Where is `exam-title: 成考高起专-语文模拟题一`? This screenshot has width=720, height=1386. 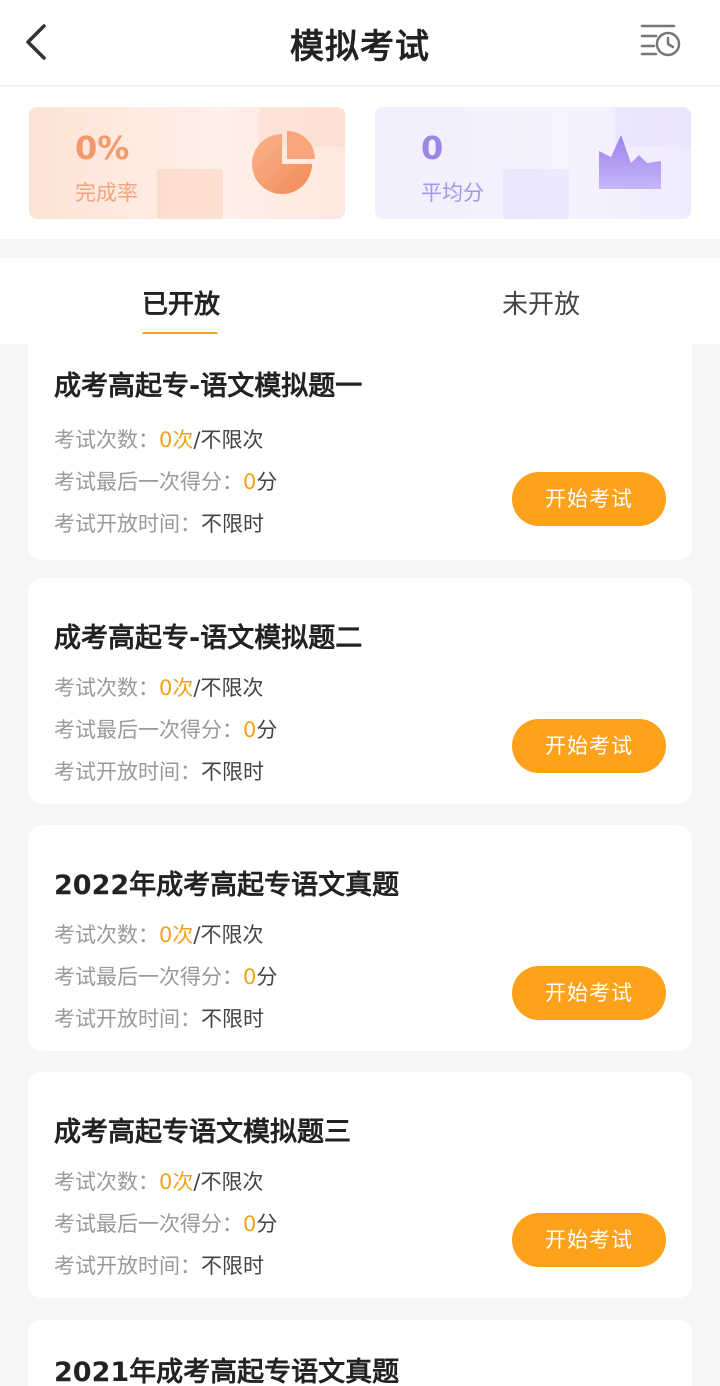
exam-title: 成考高起专-语文模拟题一 is located at coordinates (208, 386).